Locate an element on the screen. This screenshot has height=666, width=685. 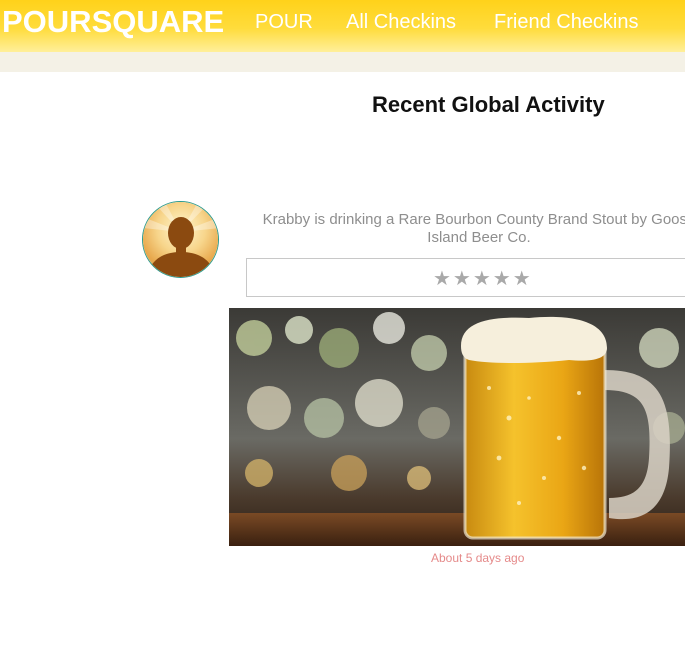
user-avatar is located at coordinates (180, 239).